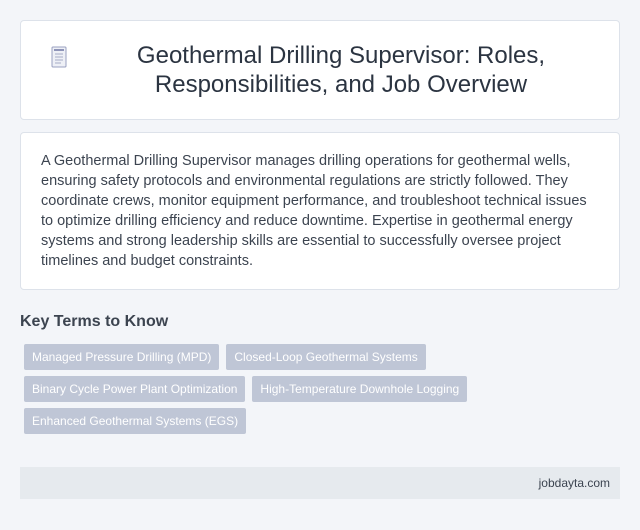 The width and height of the screenshot is (640, 530). What do you see at coordinates (326, 357) in the screenshot?
I see `key-term-tag: Closed-Loop Geothermal Systems` at bounding box center [326, 357].